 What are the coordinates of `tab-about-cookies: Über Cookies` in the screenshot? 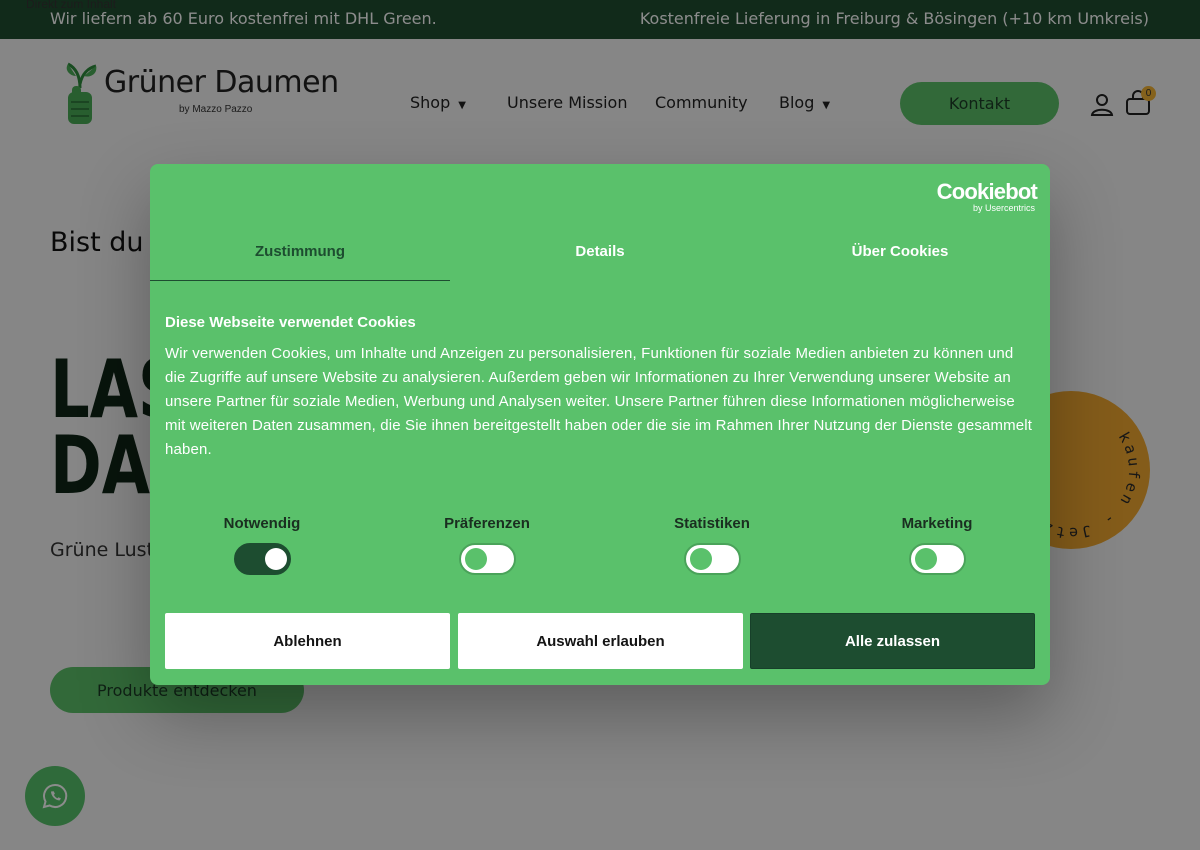 It's located at (900, 261).